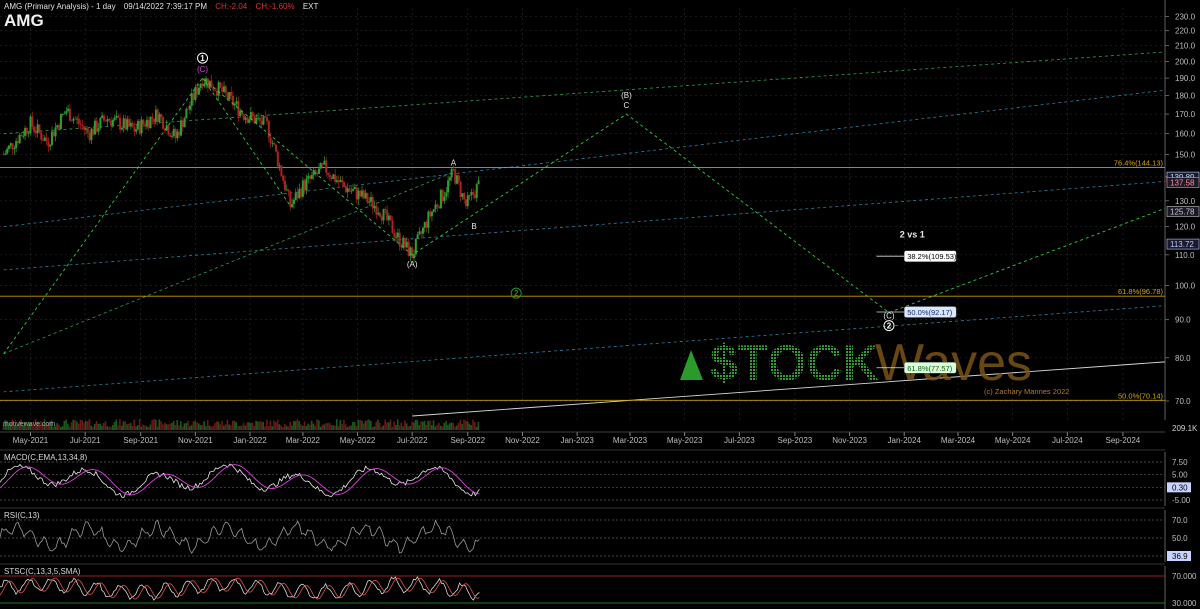  I want to click on change-value: CH:-2.04, so click(231, 6).